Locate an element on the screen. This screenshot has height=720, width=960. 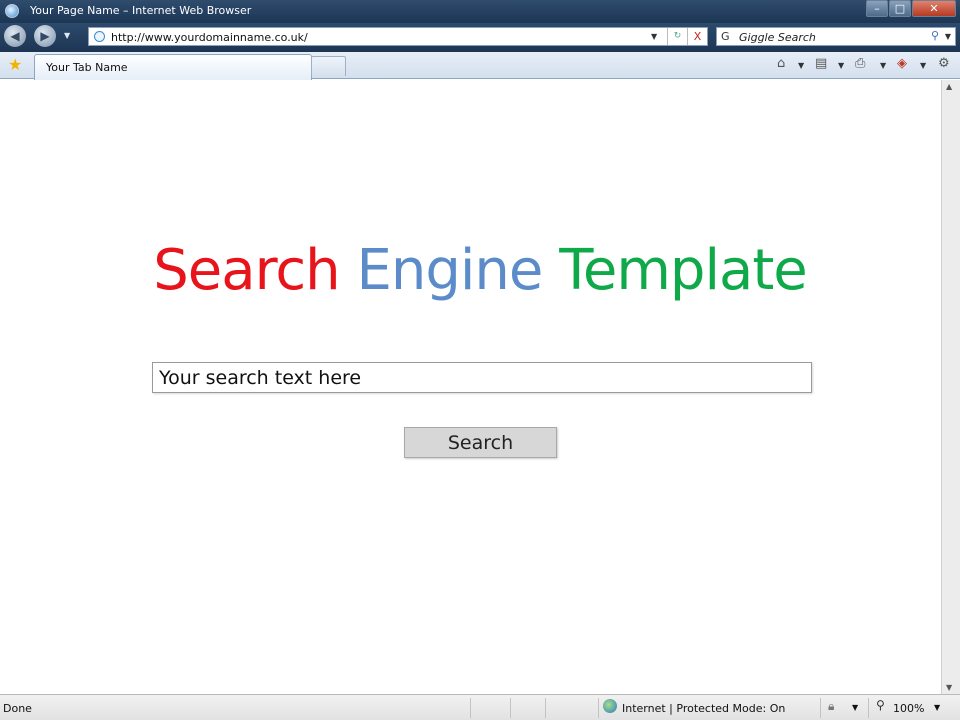
zoom-icon: ⚲ is located at coordinates (880, 705).